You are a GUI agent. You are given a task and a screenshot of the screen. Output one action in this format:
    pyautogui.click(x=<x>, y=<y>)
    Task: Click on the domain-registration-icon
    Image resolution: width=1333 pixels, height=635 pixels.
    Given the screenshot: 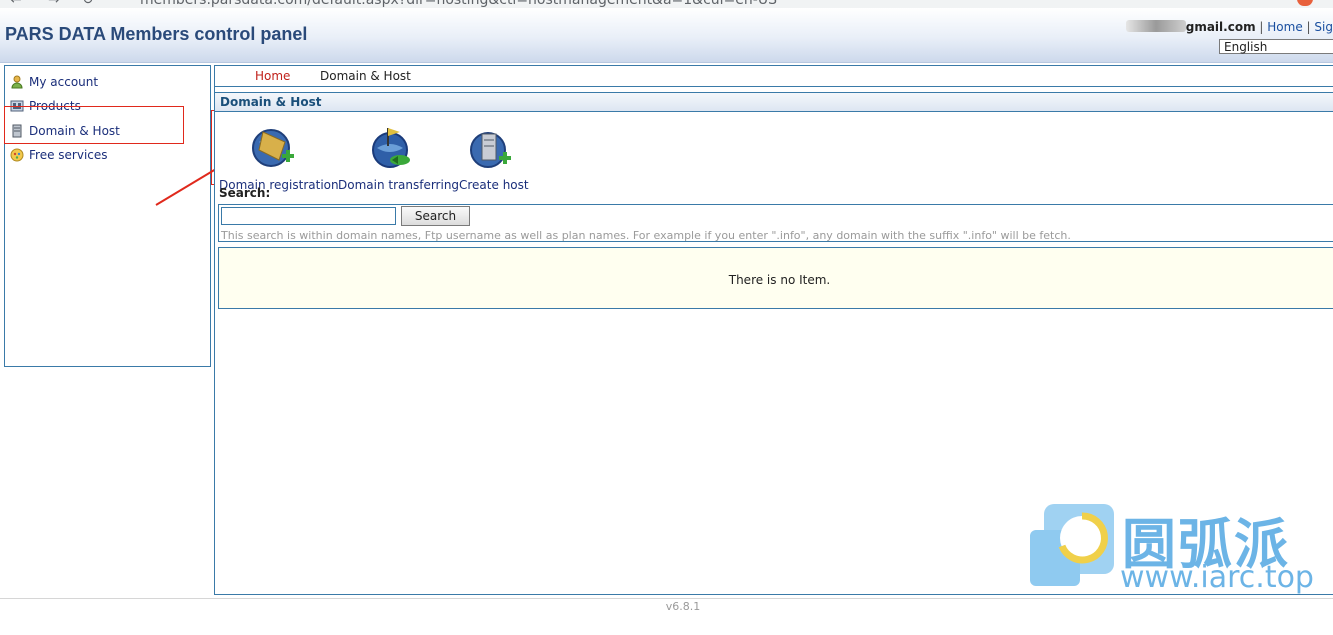 What is the action you would take?
    pyautogui.click(x=273, y=148)
    